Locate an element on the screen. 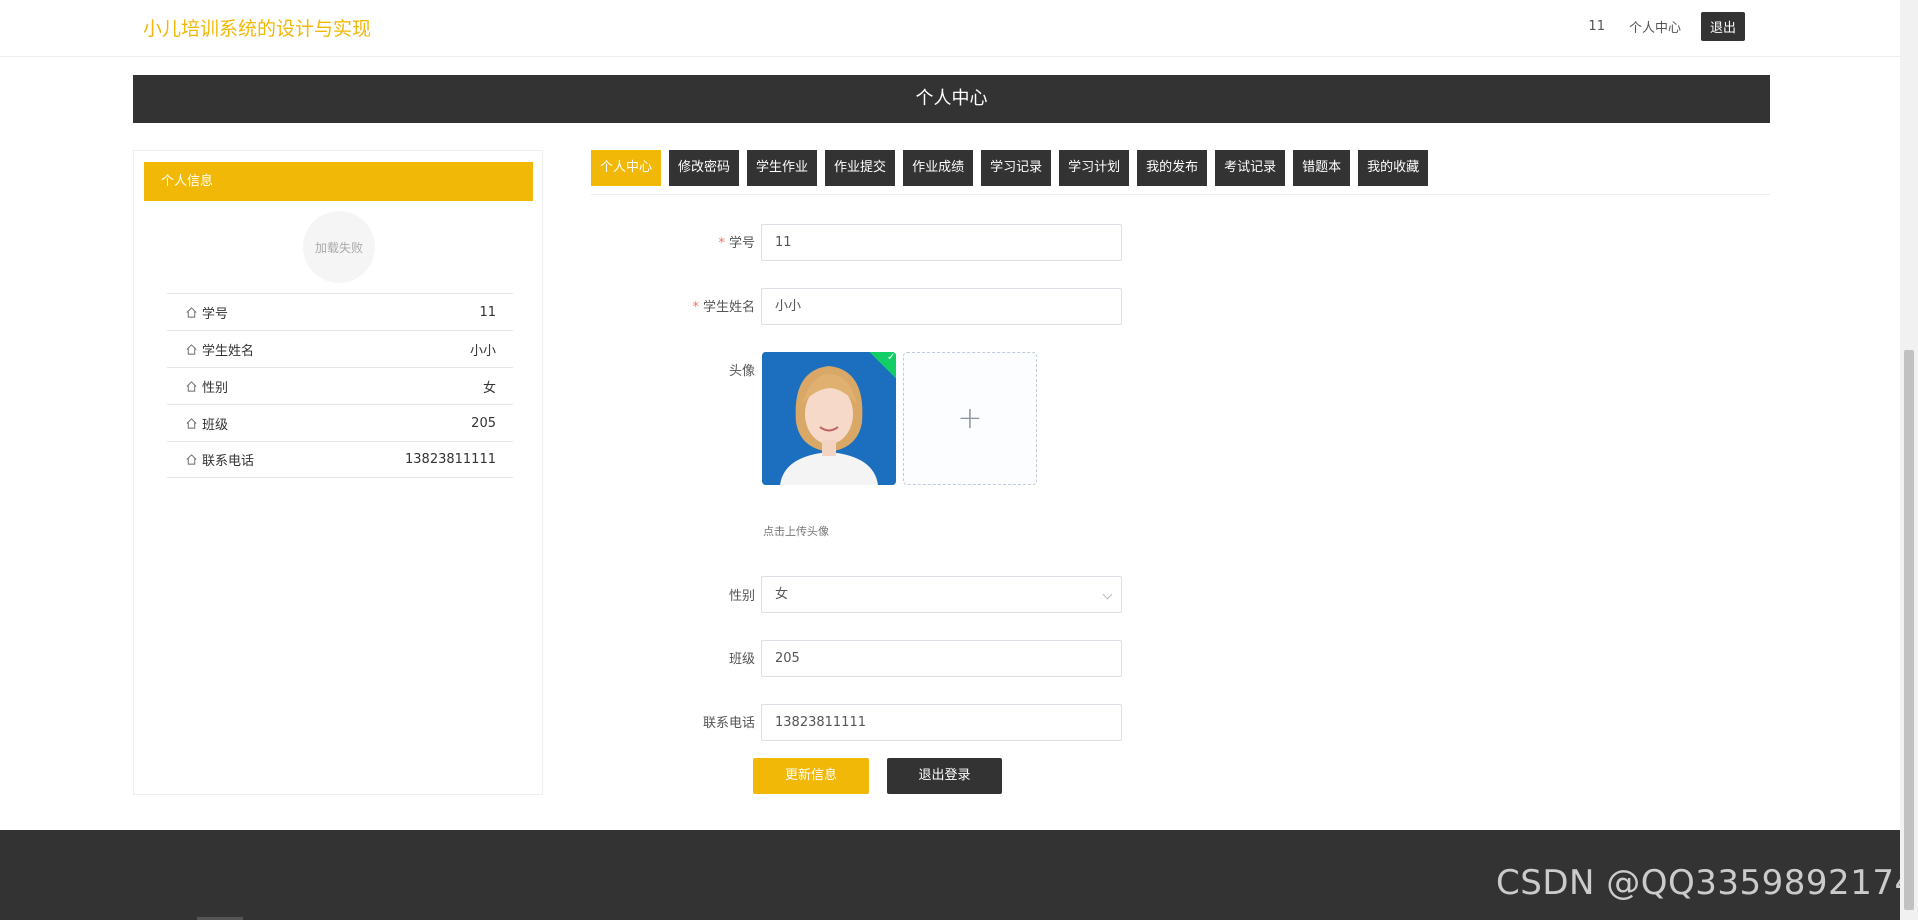 This screenshot has height=920, width=1918. student-name-label: * 学生姓名 is located at coordinates (723, 307).